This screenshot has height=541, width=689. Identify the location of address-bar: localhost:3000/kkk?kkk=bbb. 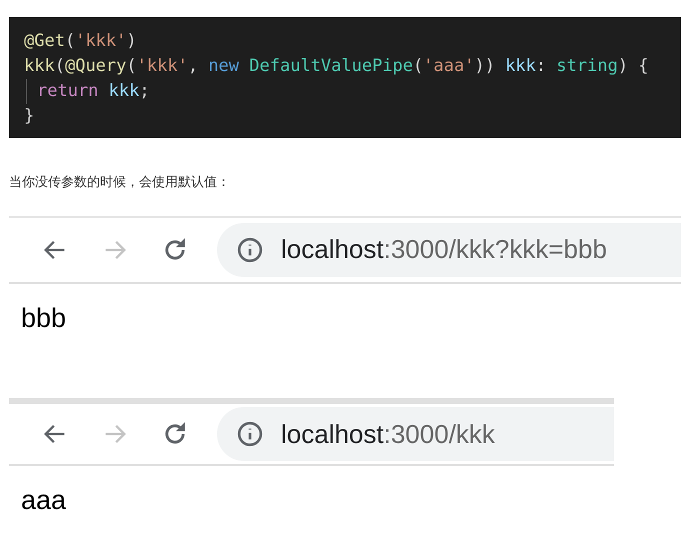
(449, 249).